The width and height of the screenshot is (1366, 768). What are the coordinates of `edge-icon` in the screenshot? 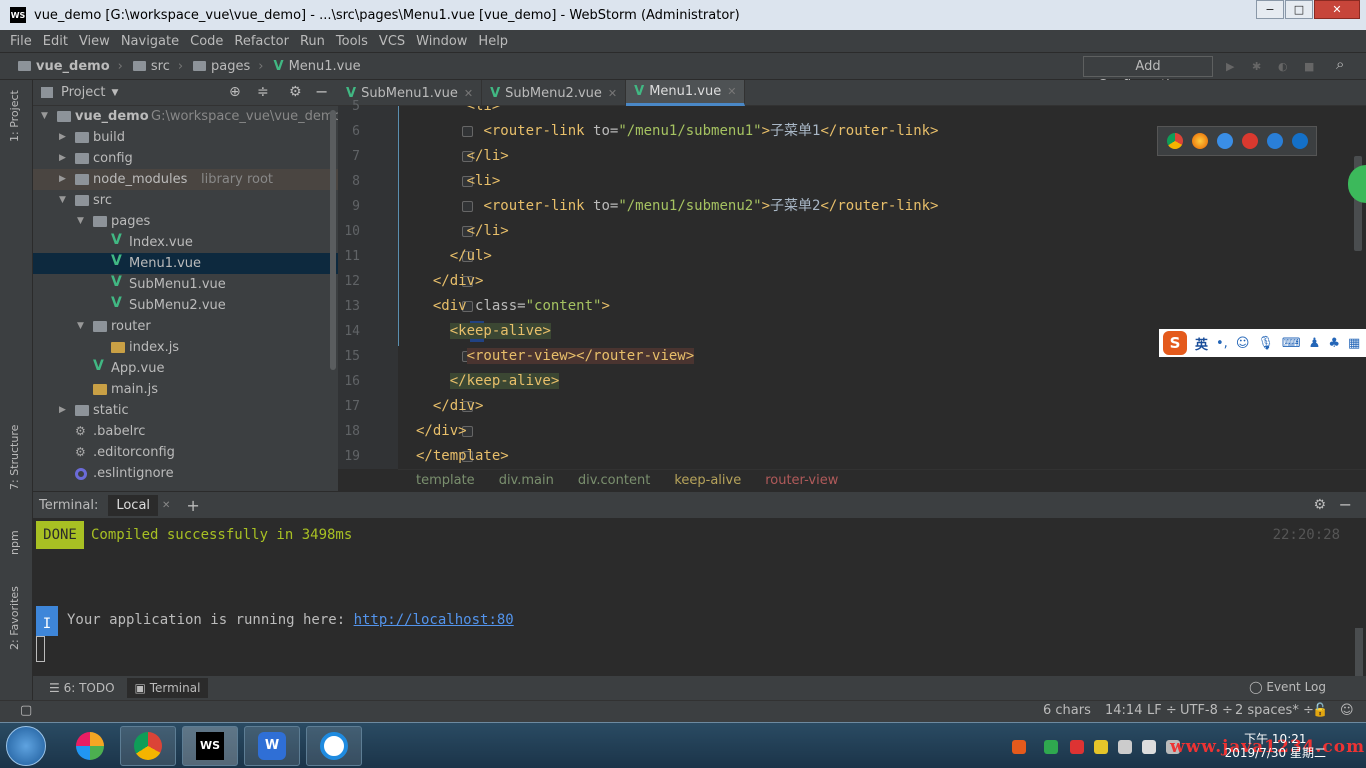 It's located at (1299, 141).